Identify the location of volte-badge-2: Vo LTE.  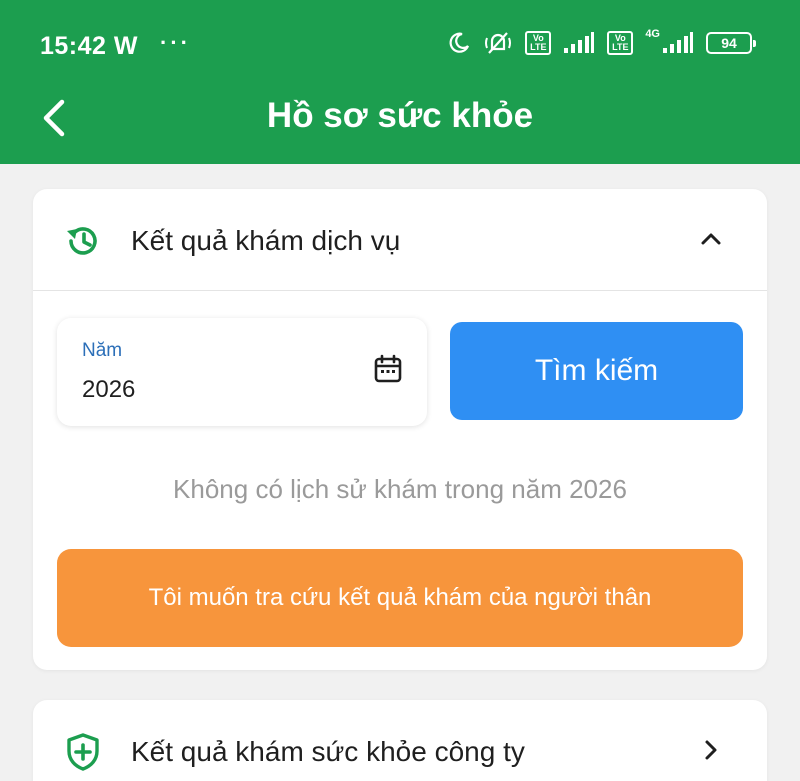
(620, 43).